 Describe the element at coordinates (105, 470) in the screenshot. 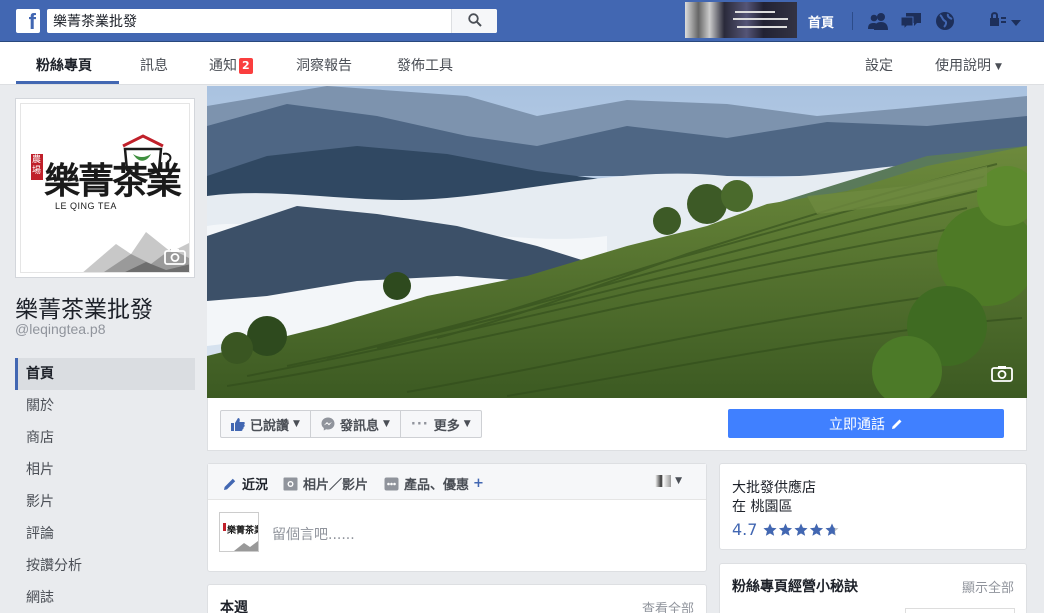

I see `sidebar-item-photos: 相片` at that location.